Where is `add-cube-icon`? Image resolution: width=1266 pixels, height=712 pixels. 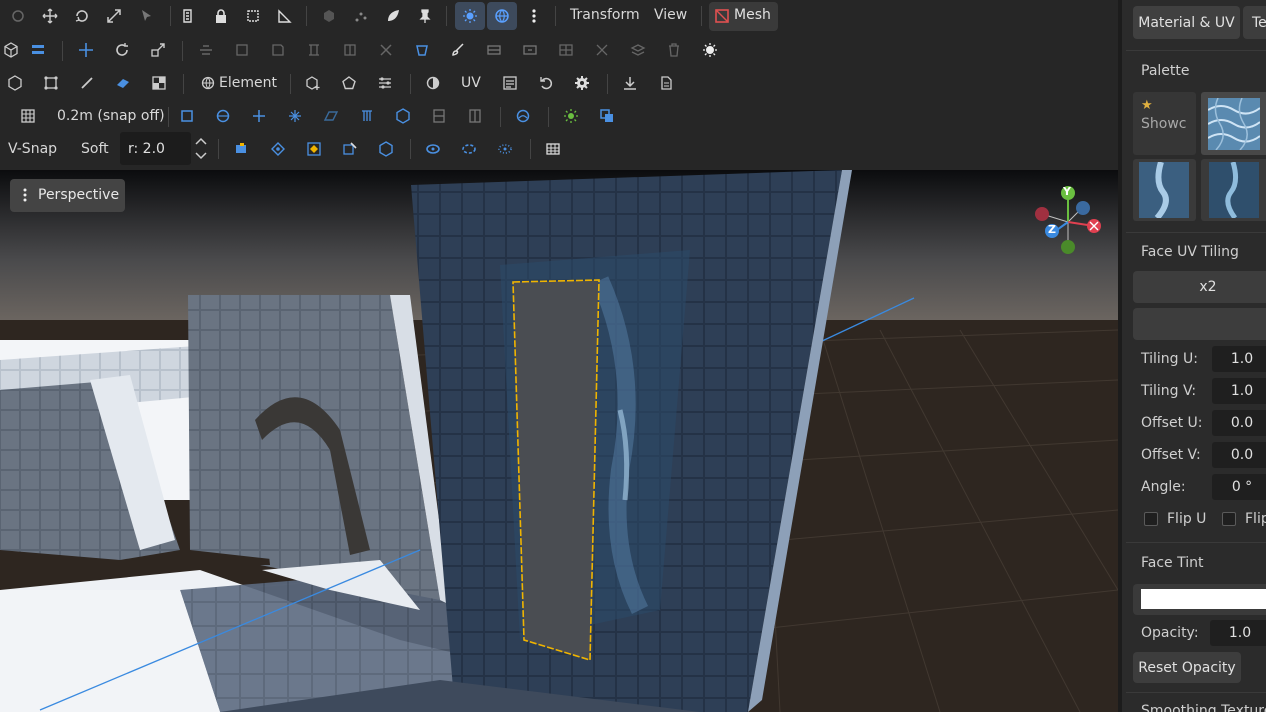 add-cube-icon is located at coordinates (313, 83).